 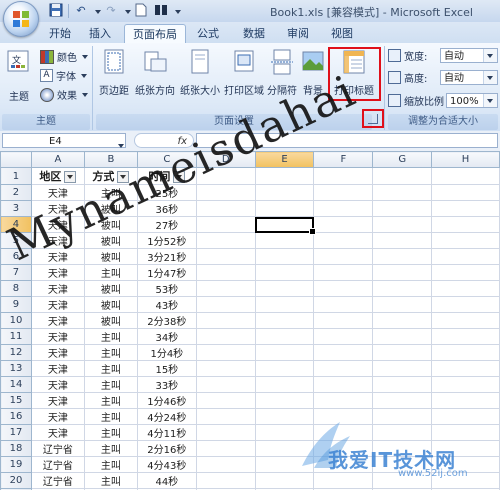 I want to click on breaks-button: 分隔符, so click(x=282, y=73).